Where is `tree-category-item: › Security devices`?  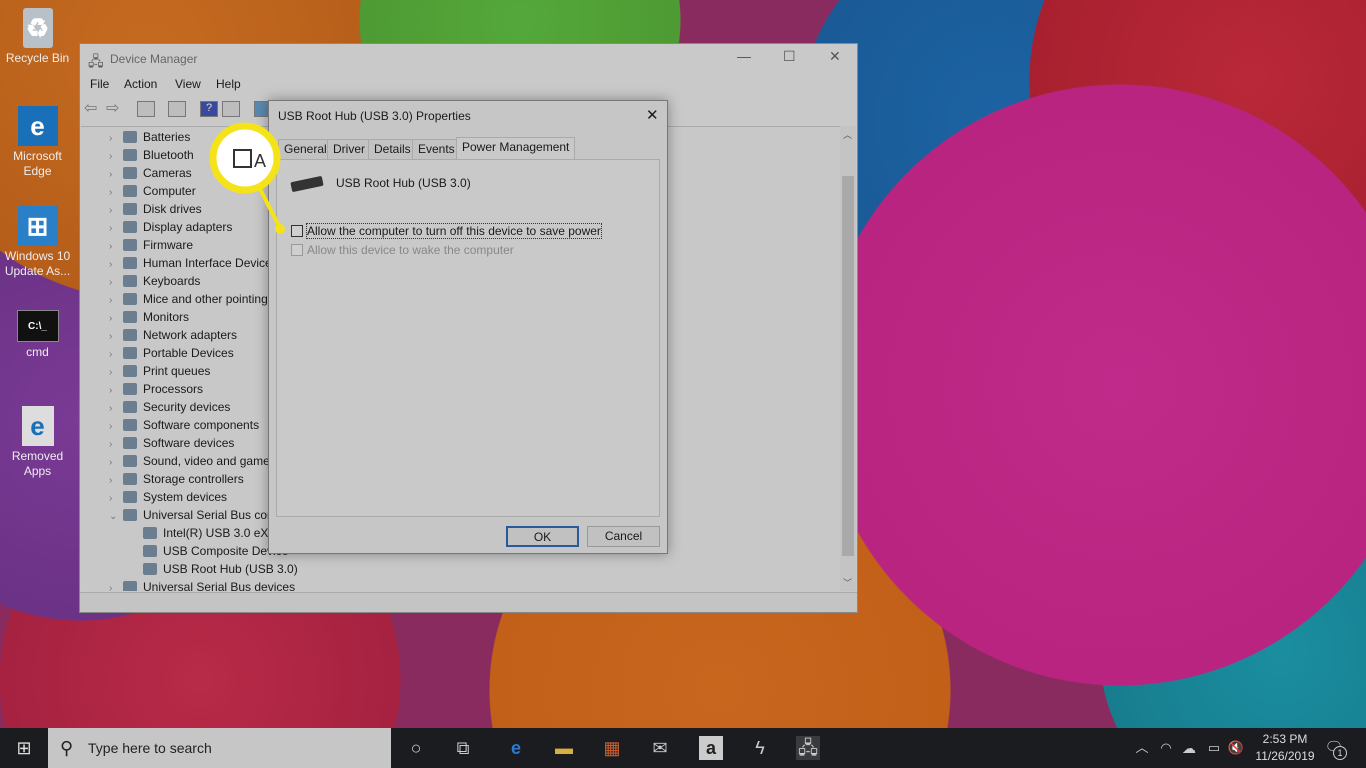 tree-category-item: › Security devices is located at coordinates (169, 407).